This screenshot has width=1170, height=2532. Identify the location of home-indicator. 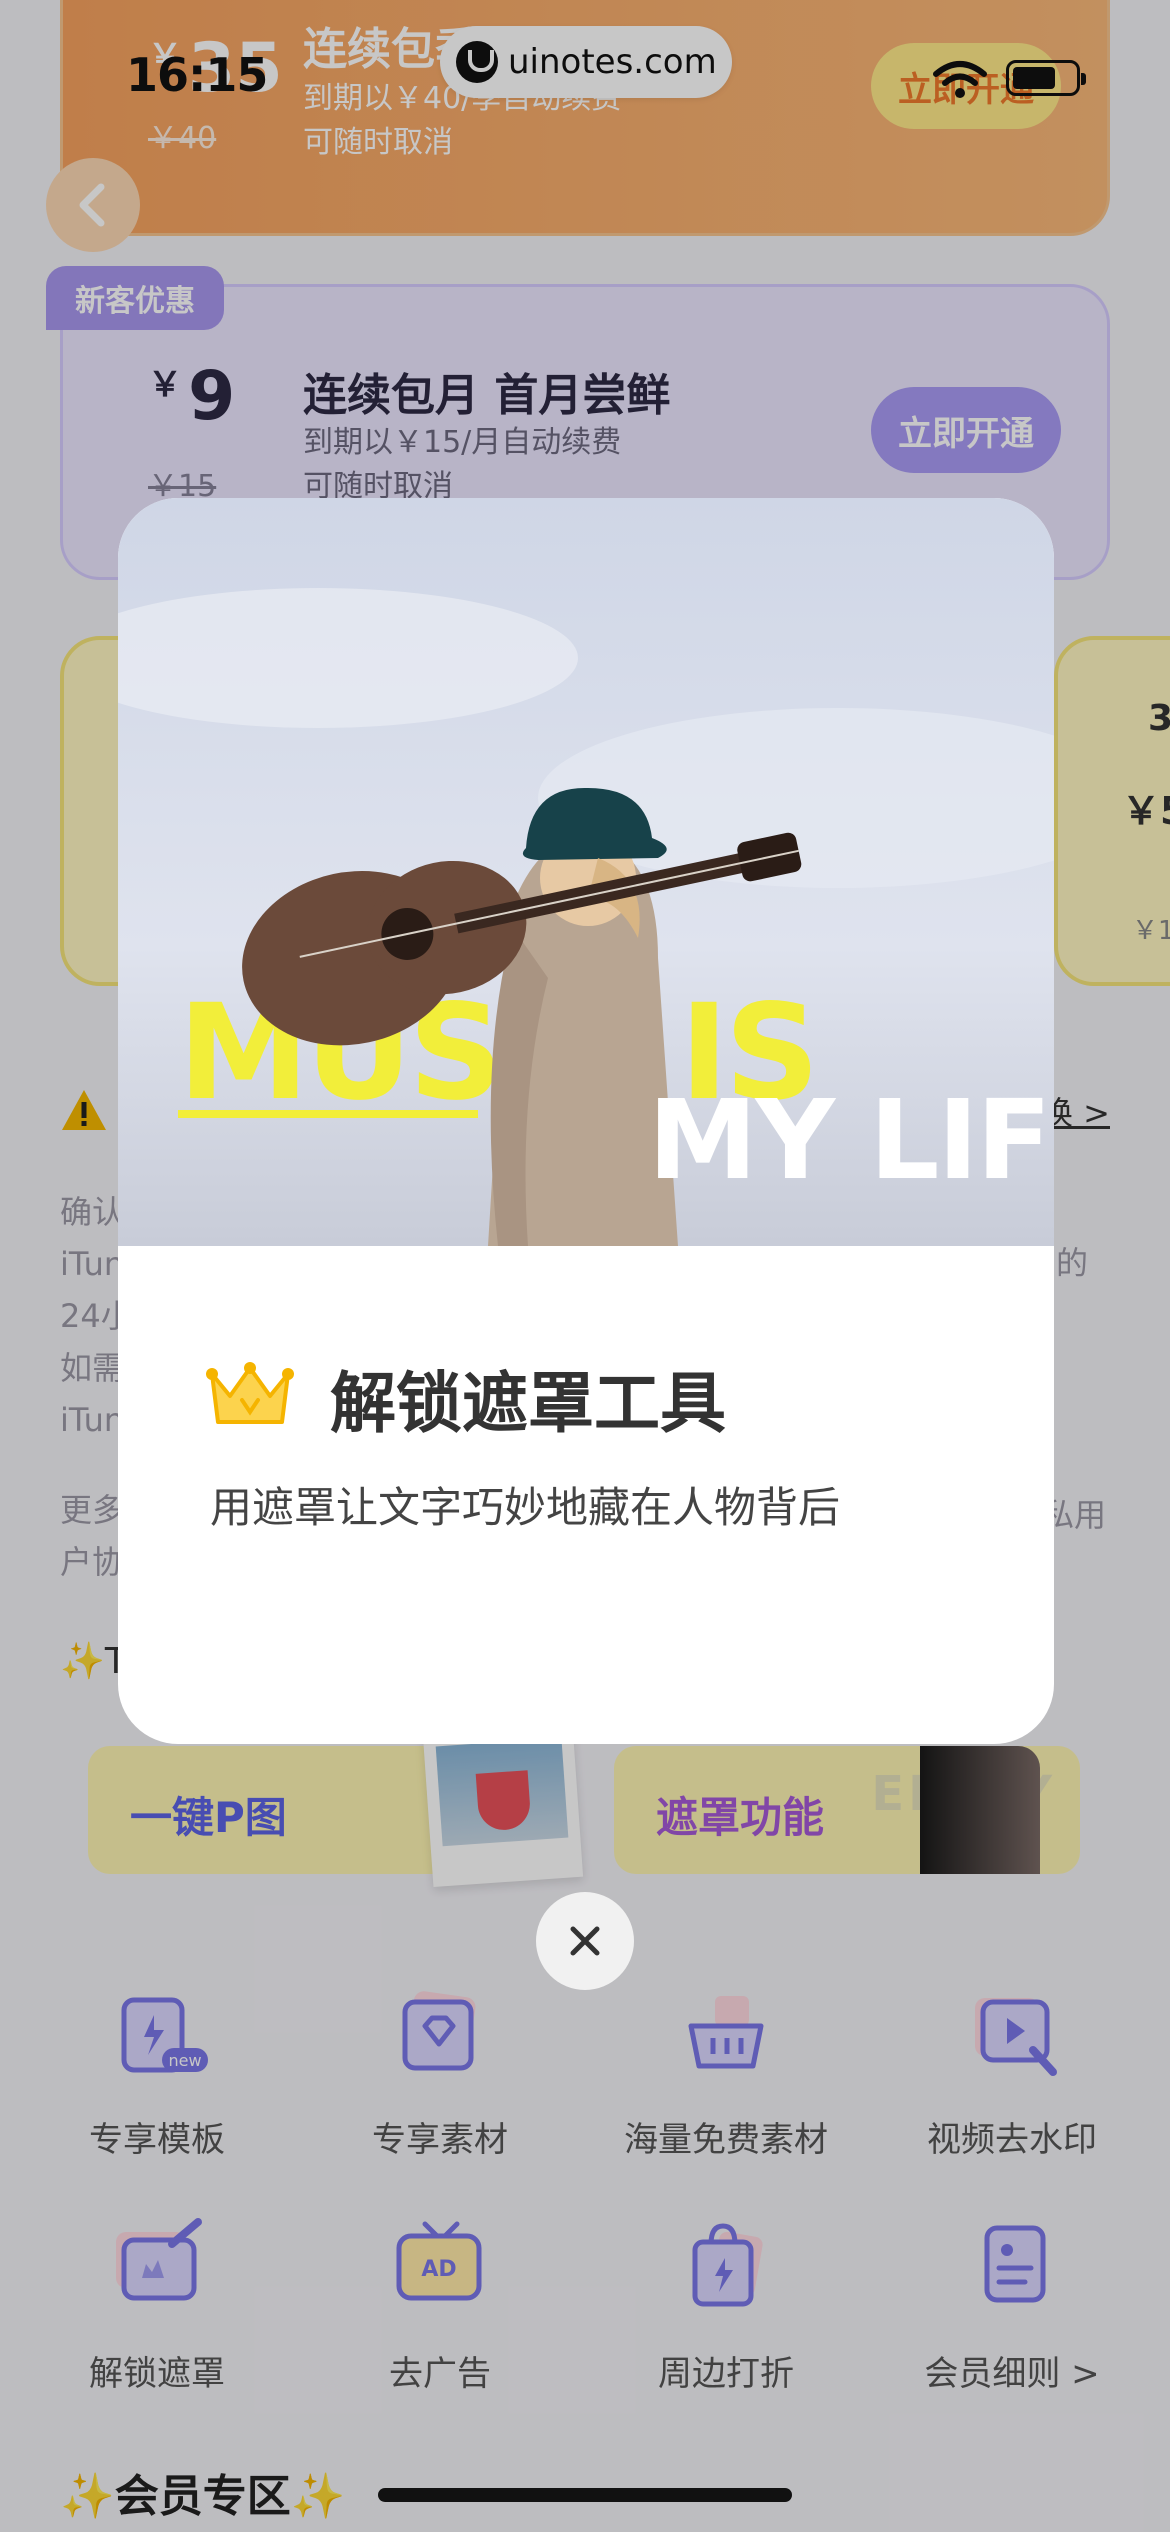
(585, 2495).